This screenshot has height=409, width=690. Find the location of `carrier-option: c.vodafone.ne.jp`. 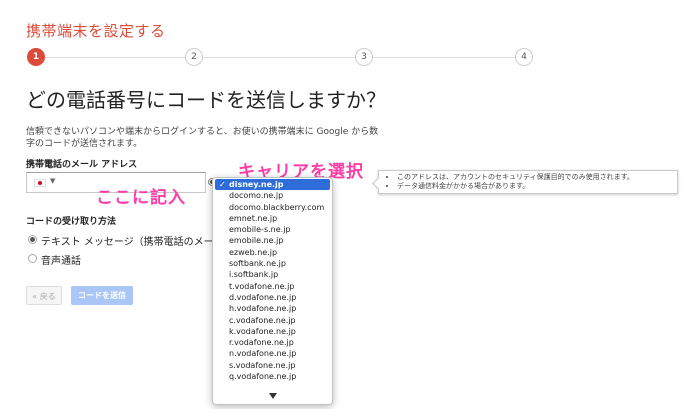

carrier-option: c.vodafone.ne.jp is located at coordinates (272, 320).